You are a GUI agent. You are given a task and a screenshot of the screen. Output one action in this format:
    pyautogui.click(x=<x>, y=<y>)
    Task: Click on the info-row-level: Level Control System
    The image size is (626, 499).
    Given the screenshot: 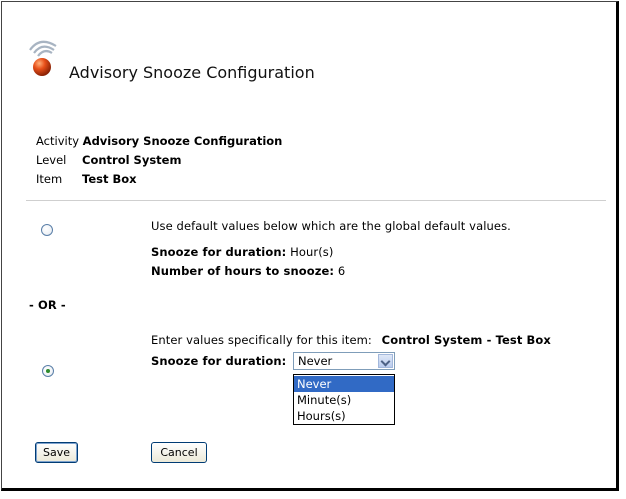 What is the action you would take?
    pyautogui.click(x=108, y=160)
    